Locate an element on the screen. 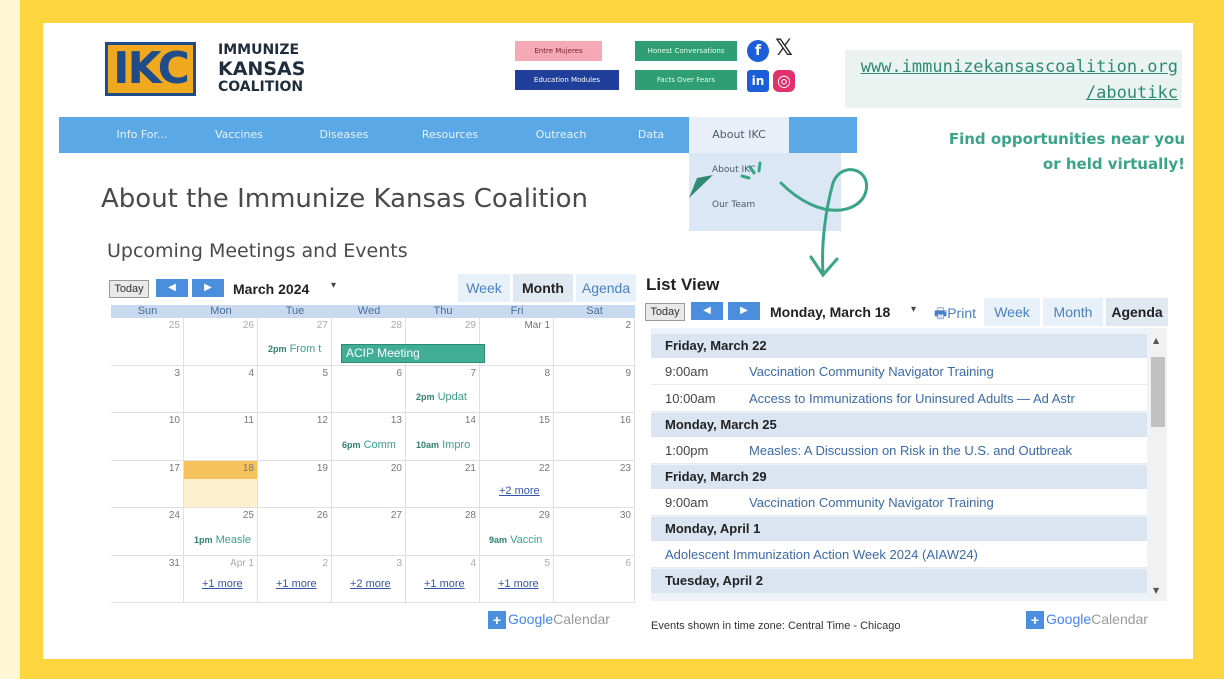 Image resolution: width=1224 pixels, height=679 pixels. list-tab-month: Month is located at coordinates (1073, 312).